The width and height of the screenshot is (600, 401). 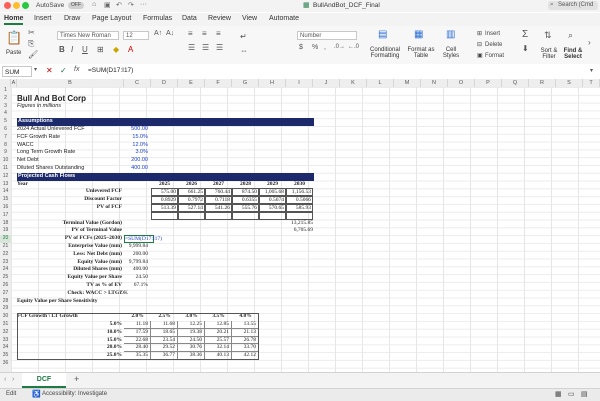 I want to click on autosum-icon: Σ, so click(x=525, y=34).